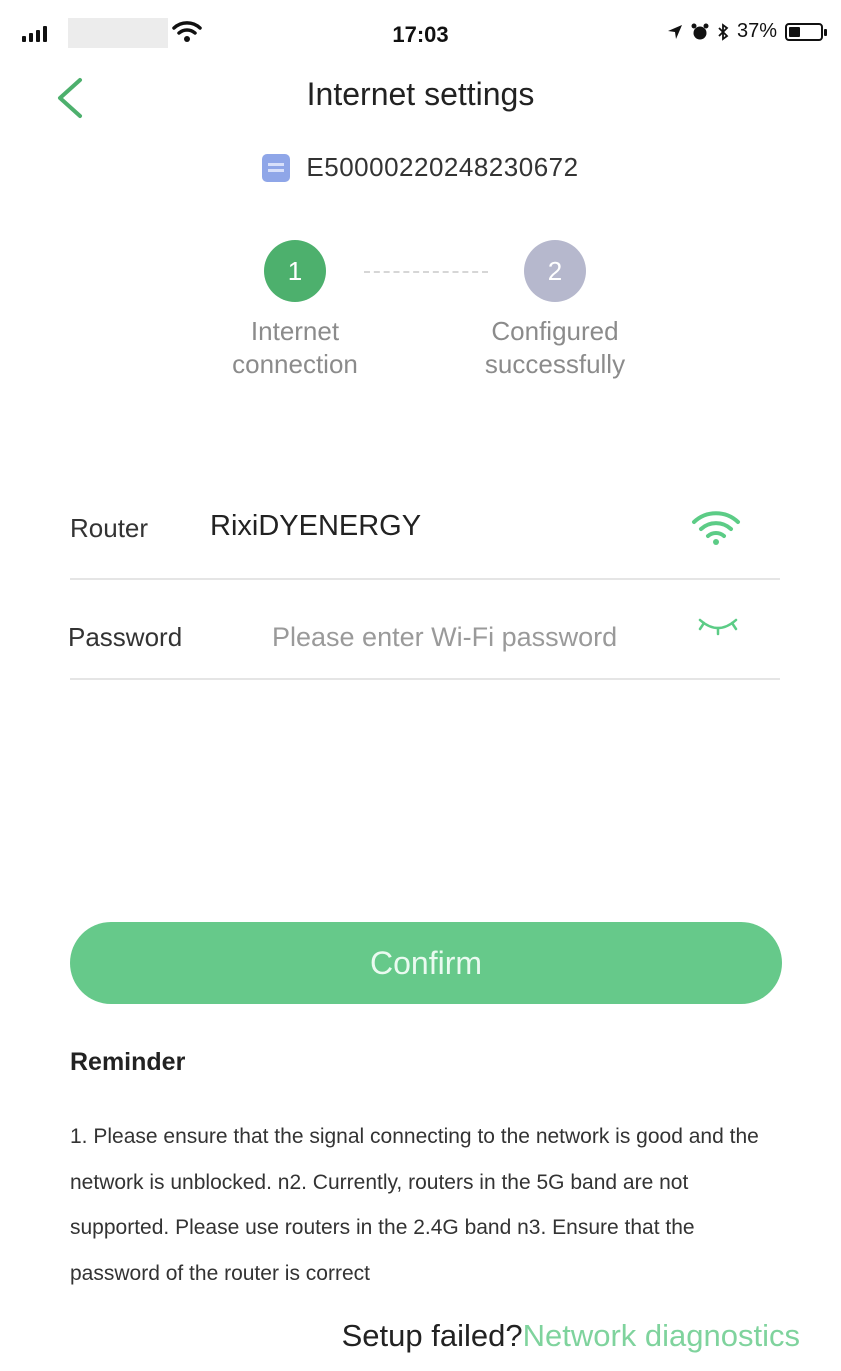  I want to click on status-right-group: 37%, so click(747, 31).